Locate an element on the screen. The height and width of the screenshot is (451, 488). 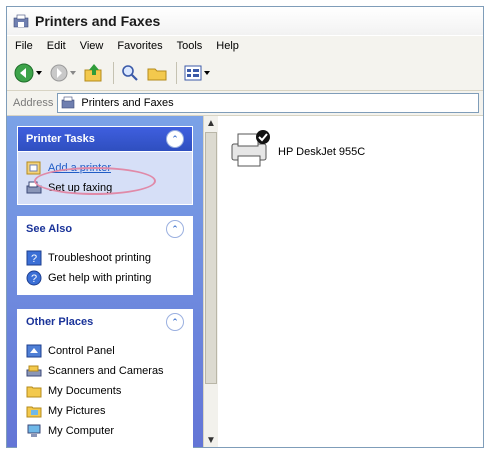
link-troubleshoot-printing: ? Troubleshoot printing is located at coordinates (105, 258).